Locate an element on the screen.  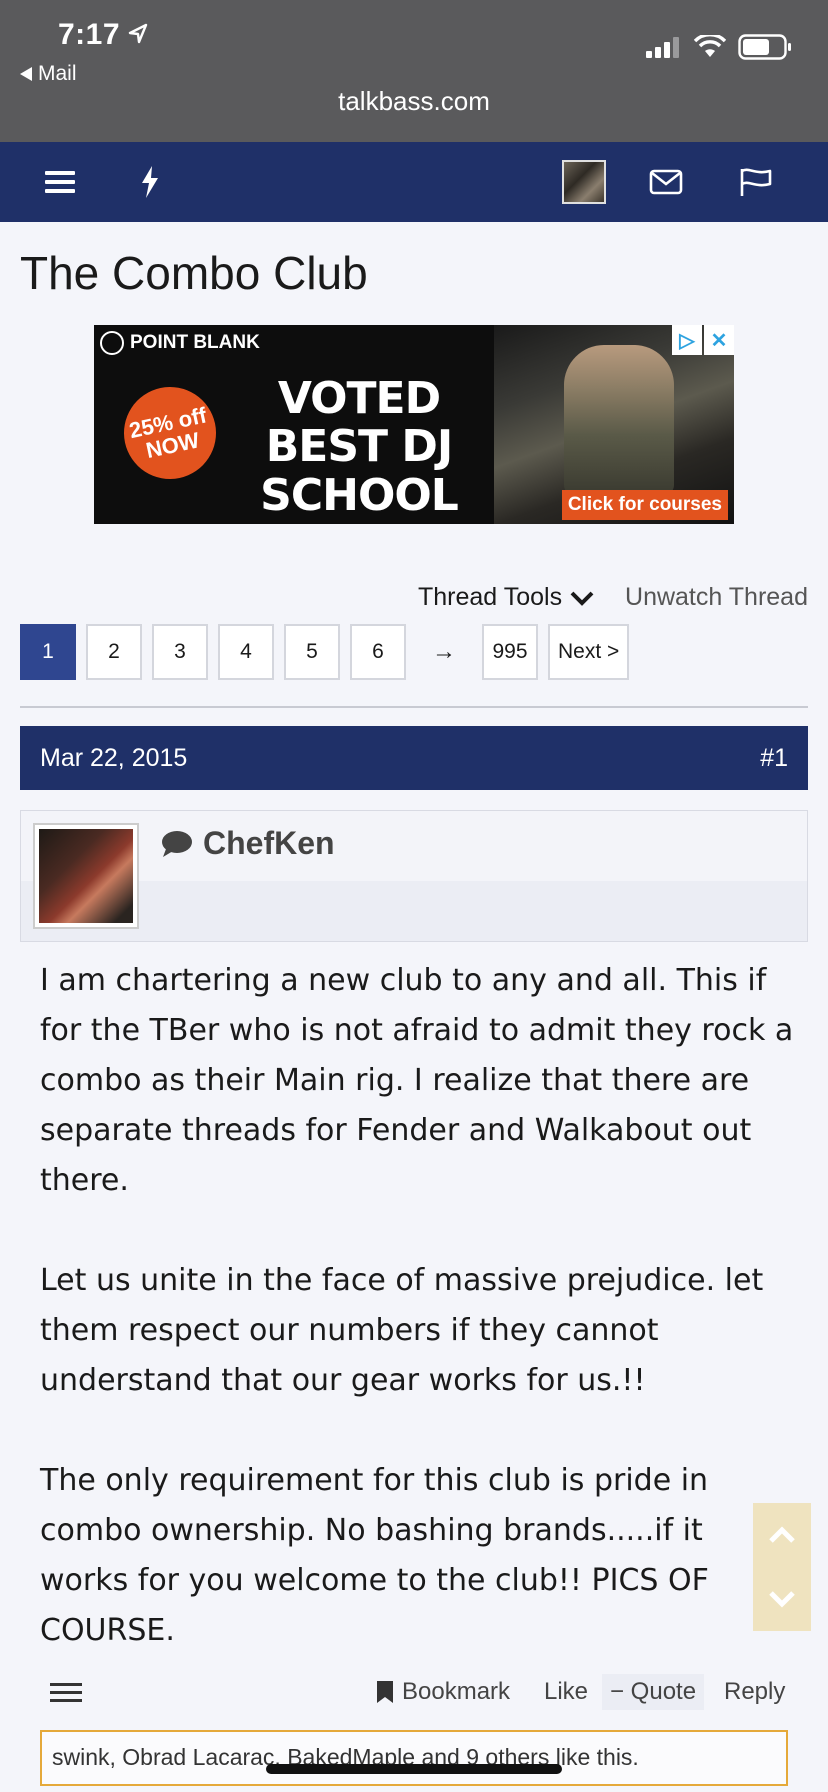
thread-tools-dropdown: Thread Tools is located at coordinates (506, 597).